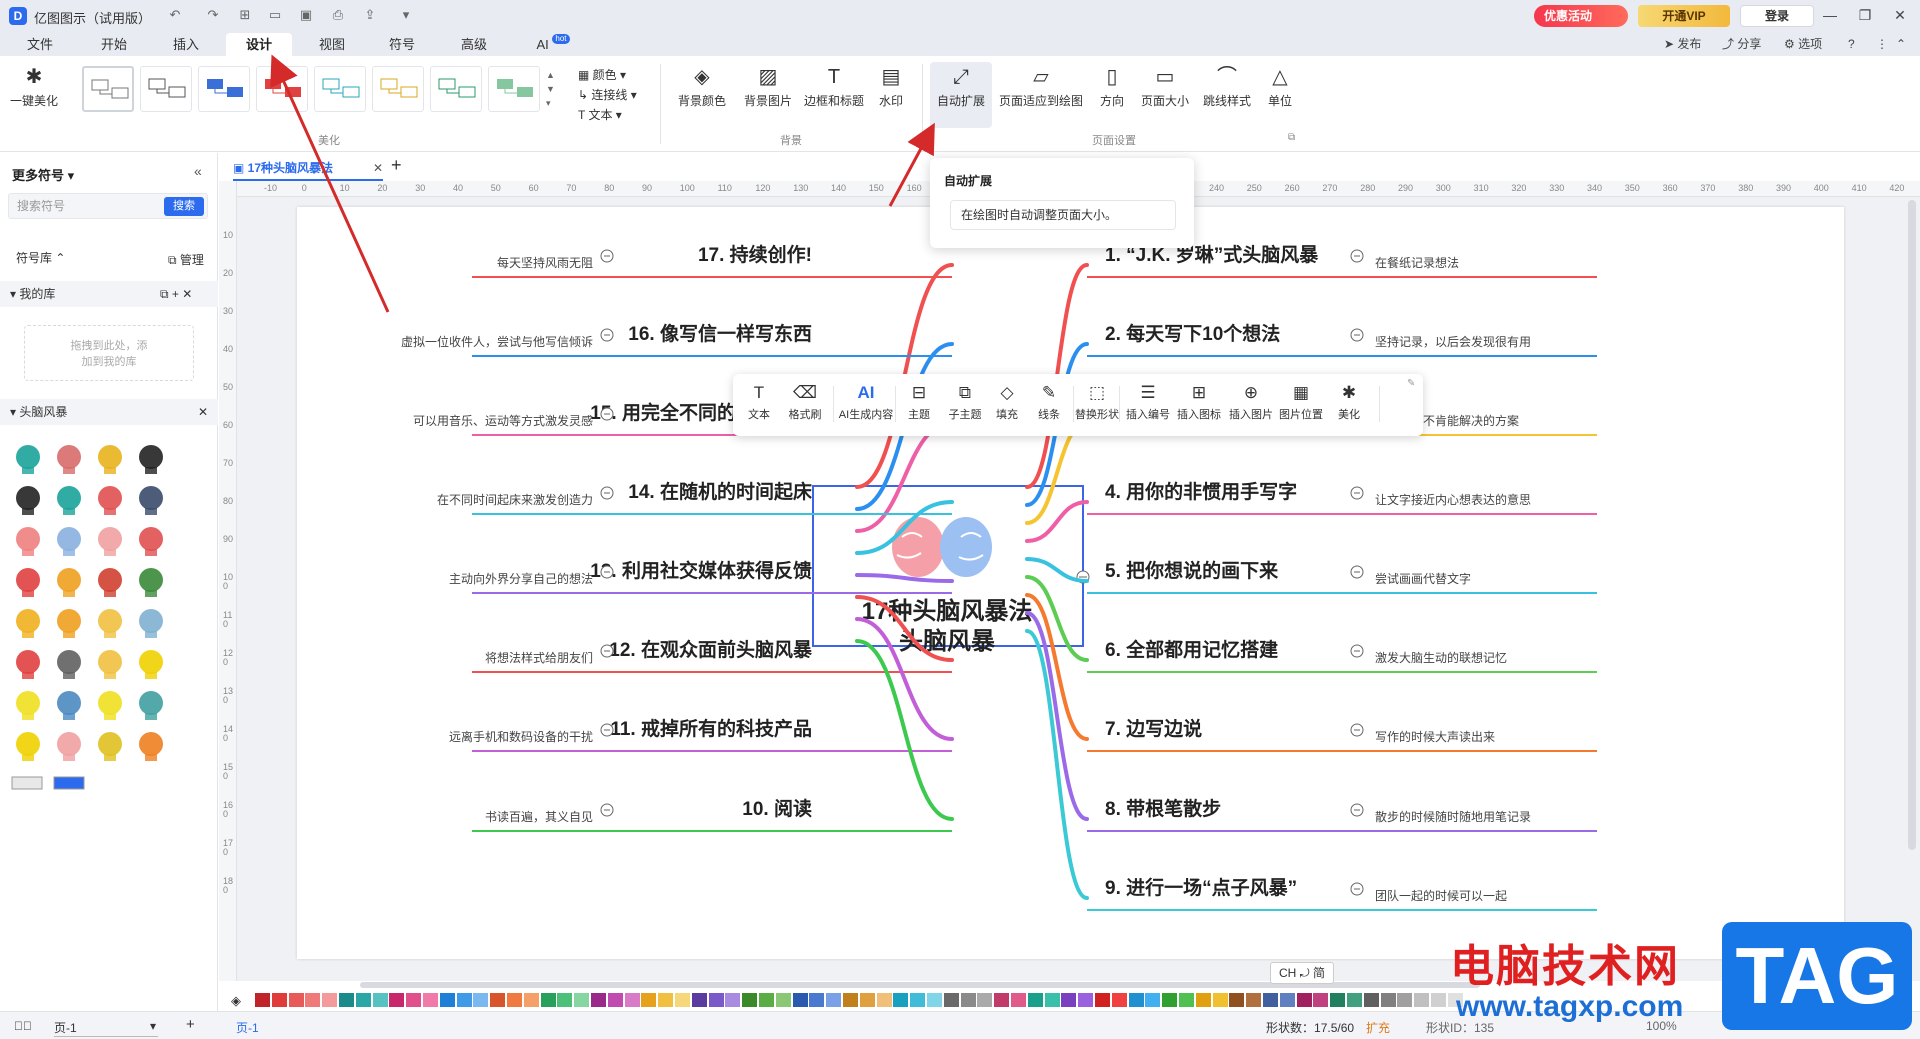 The height and width of the screenshot is (1039, 1920). I want to click on tab-advanced: 高级, so click(474, 44).